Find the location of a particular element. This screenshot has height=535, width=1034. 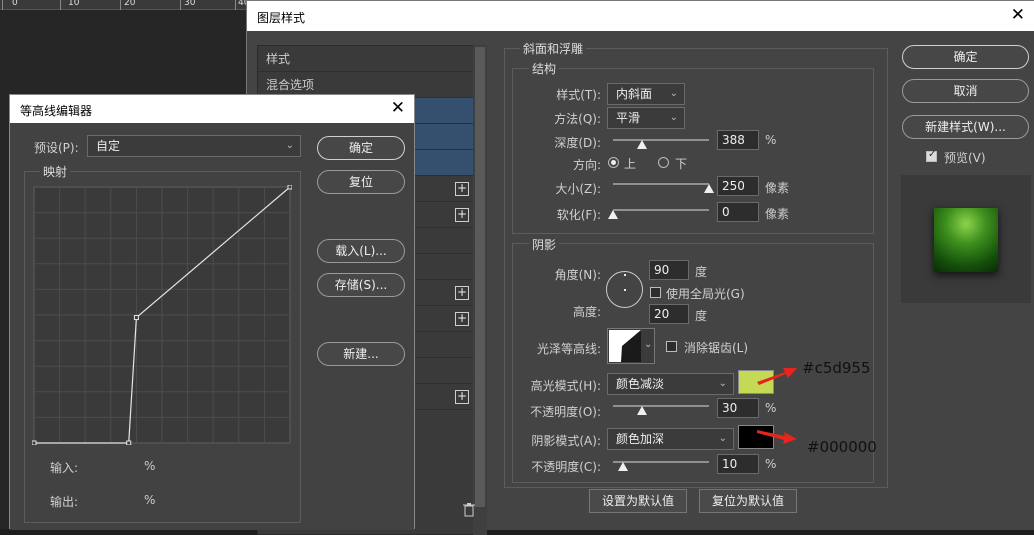

size-input: 250 is located at coordinates (738, 186).